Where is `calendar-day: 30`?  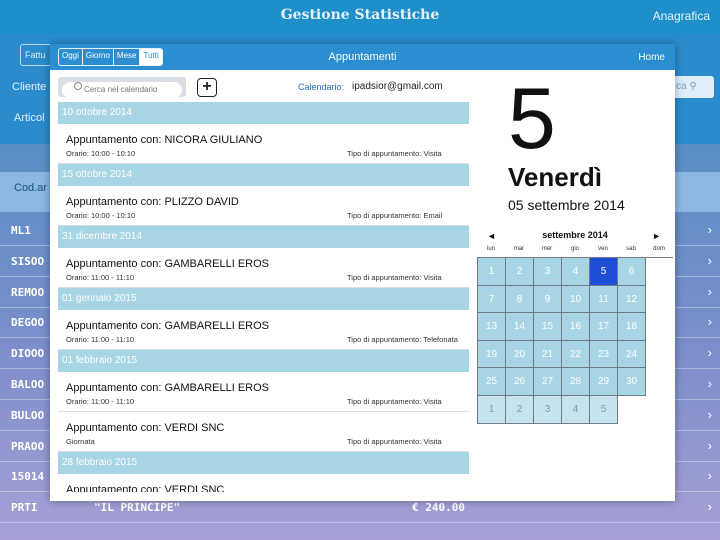 calendar-day: 30 is located at coordinates (632, 382).